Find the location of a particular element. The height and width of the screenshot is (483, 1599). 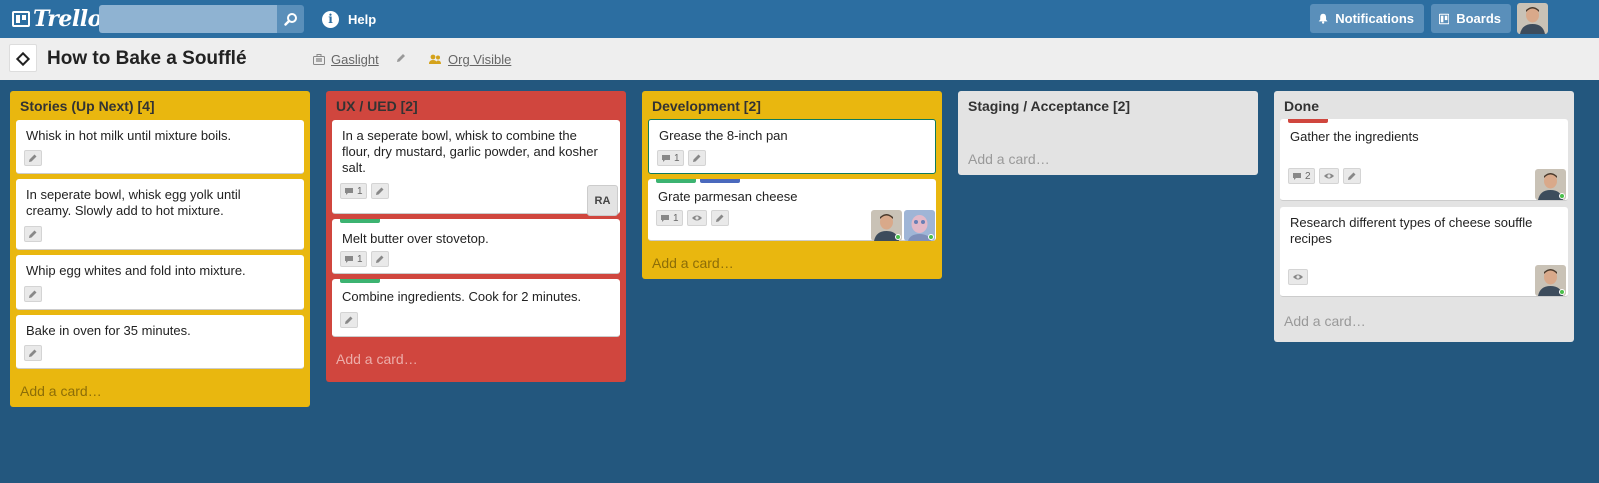

card-badges: 1 is located at coordinates (694, 218).